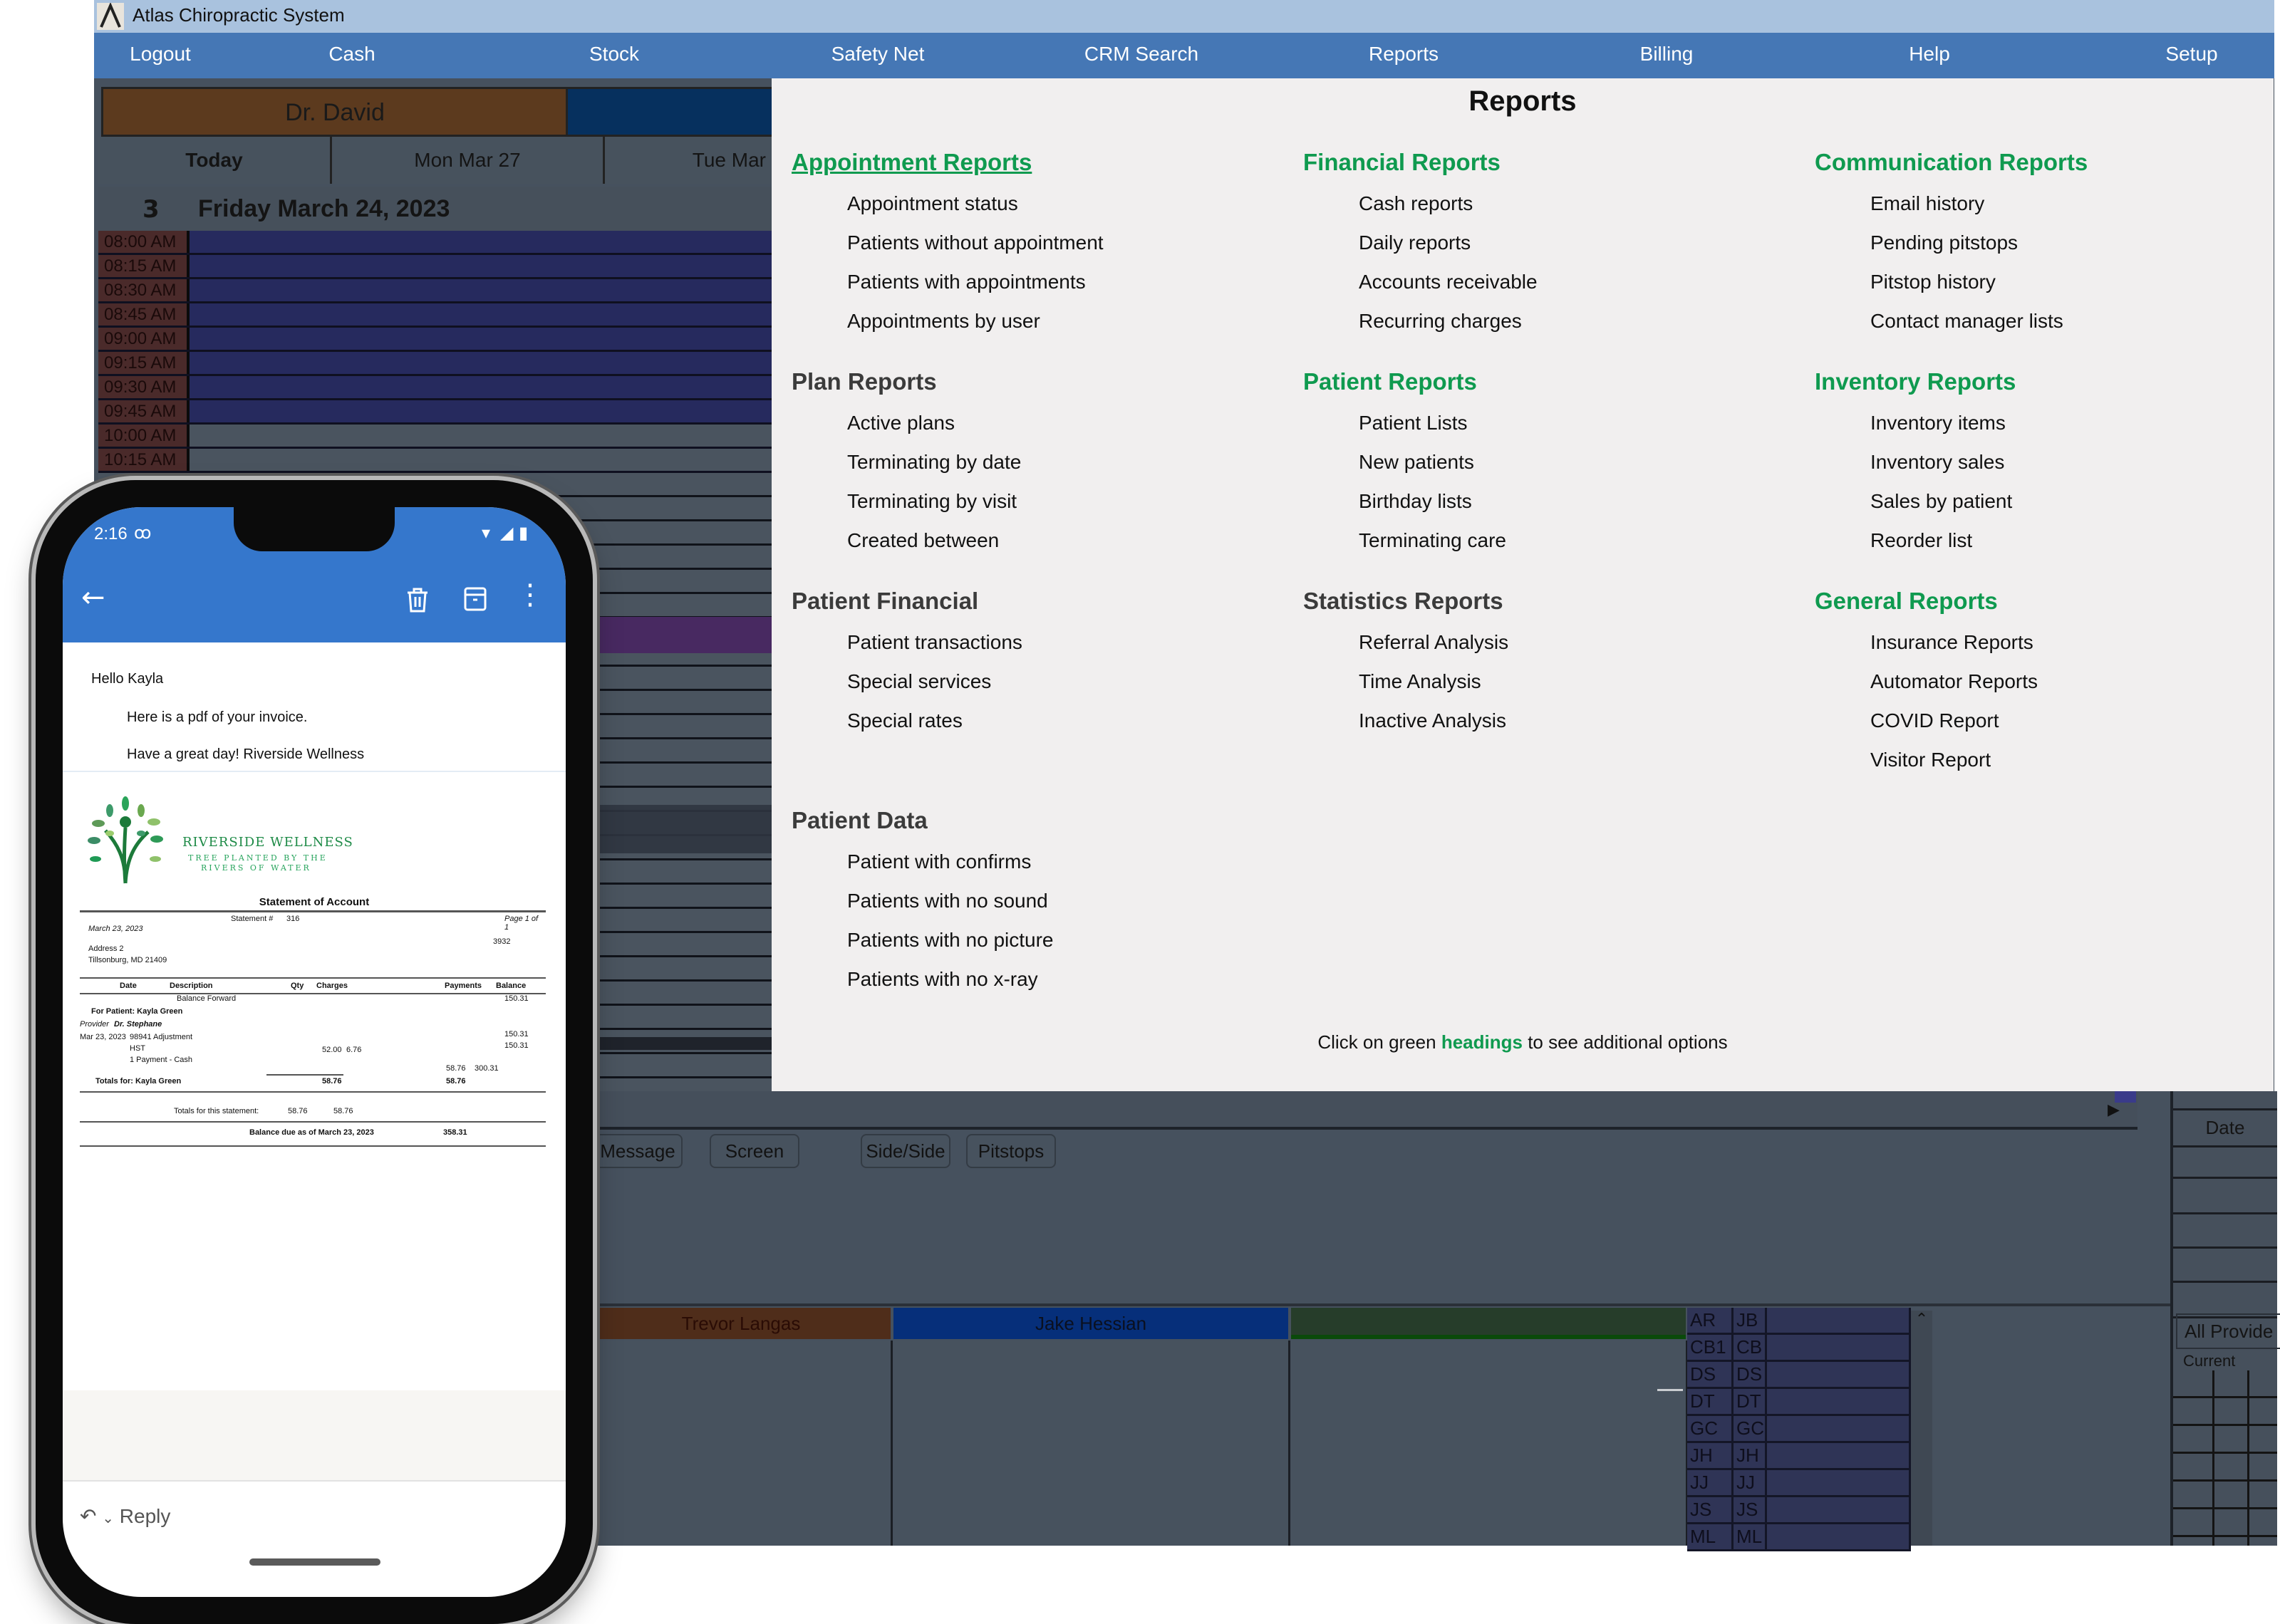  Describe the element at coordinates (1404, 381) in the screenshot. I see `heading-patient-reports: Patient Reports` at that location.